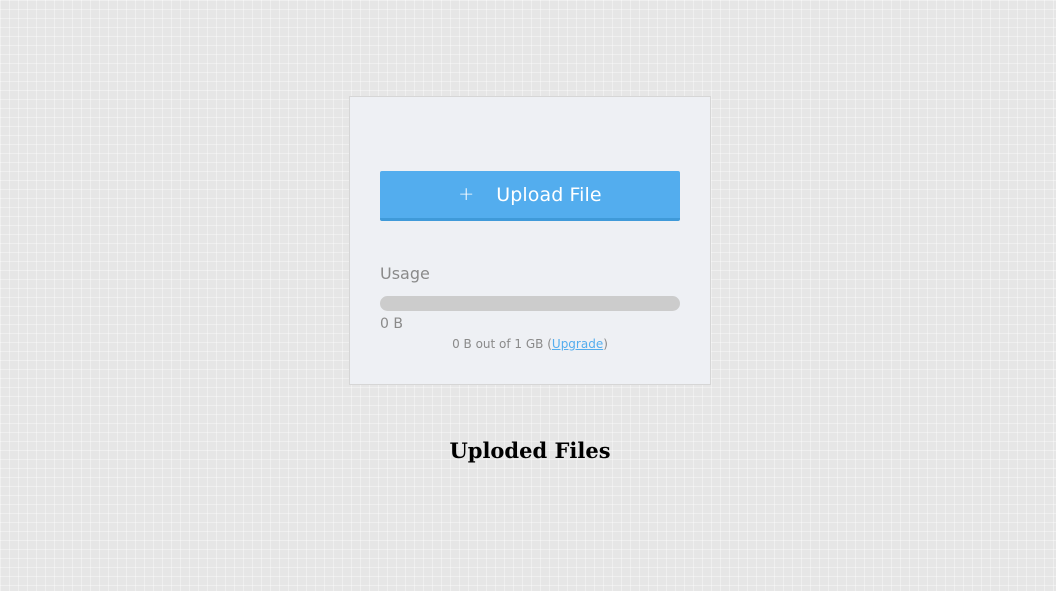 Image resolution: width=1056 pixels, height=591 pixels. What do you see at coordinates (549, 194) in the screenshot?
I see `upload-file-label: Upload File` at bounding box center [549, 194].